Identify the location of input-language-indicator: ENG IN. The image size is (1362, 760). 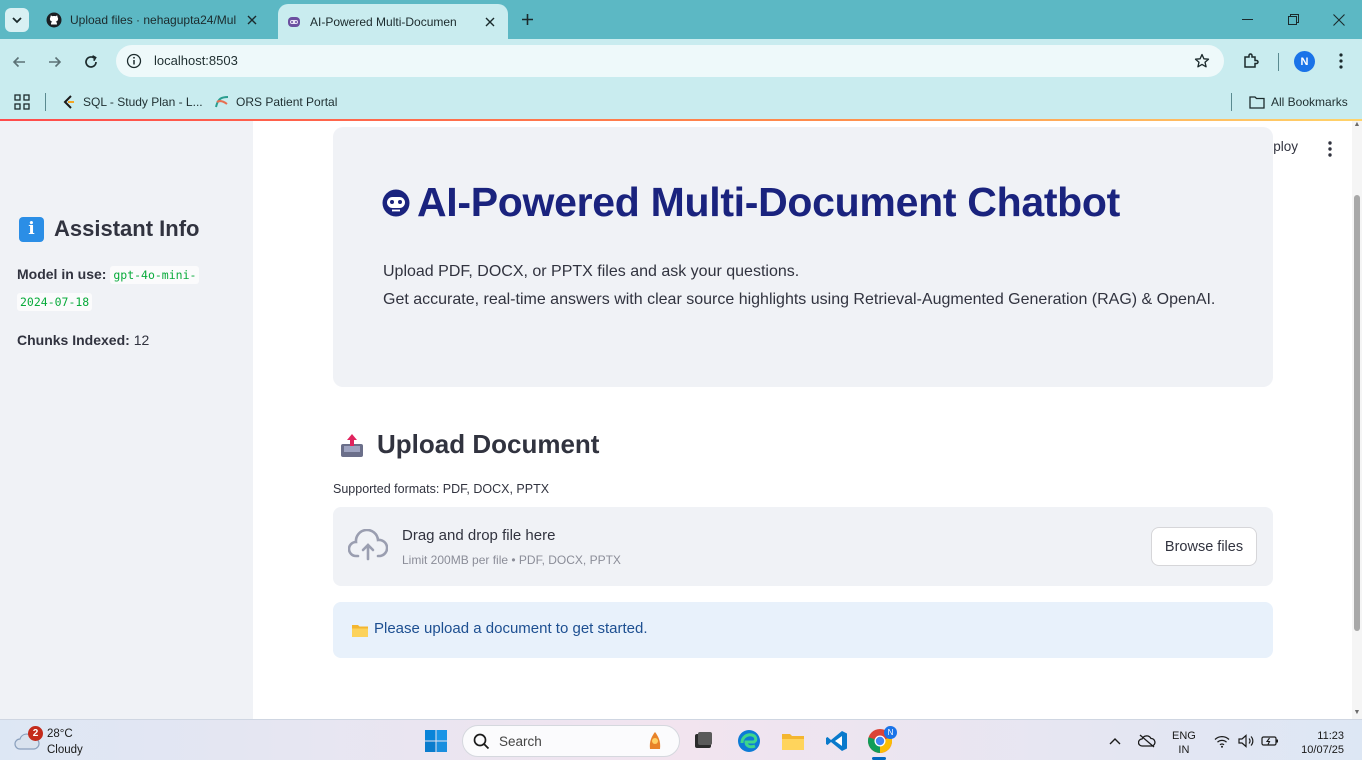
(1184, 743).